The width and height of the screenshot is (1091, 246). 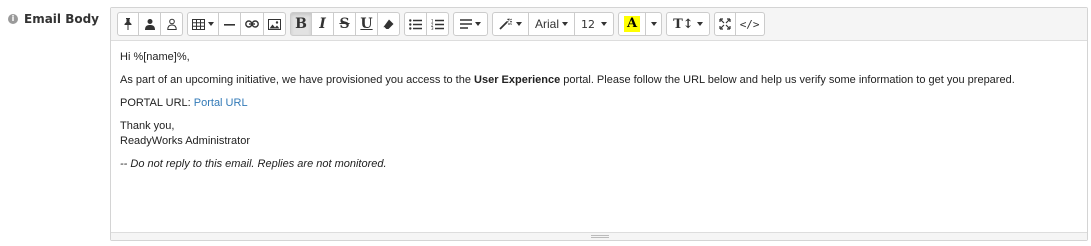 I want to click on user-field-button, so click(x=150, y=24).